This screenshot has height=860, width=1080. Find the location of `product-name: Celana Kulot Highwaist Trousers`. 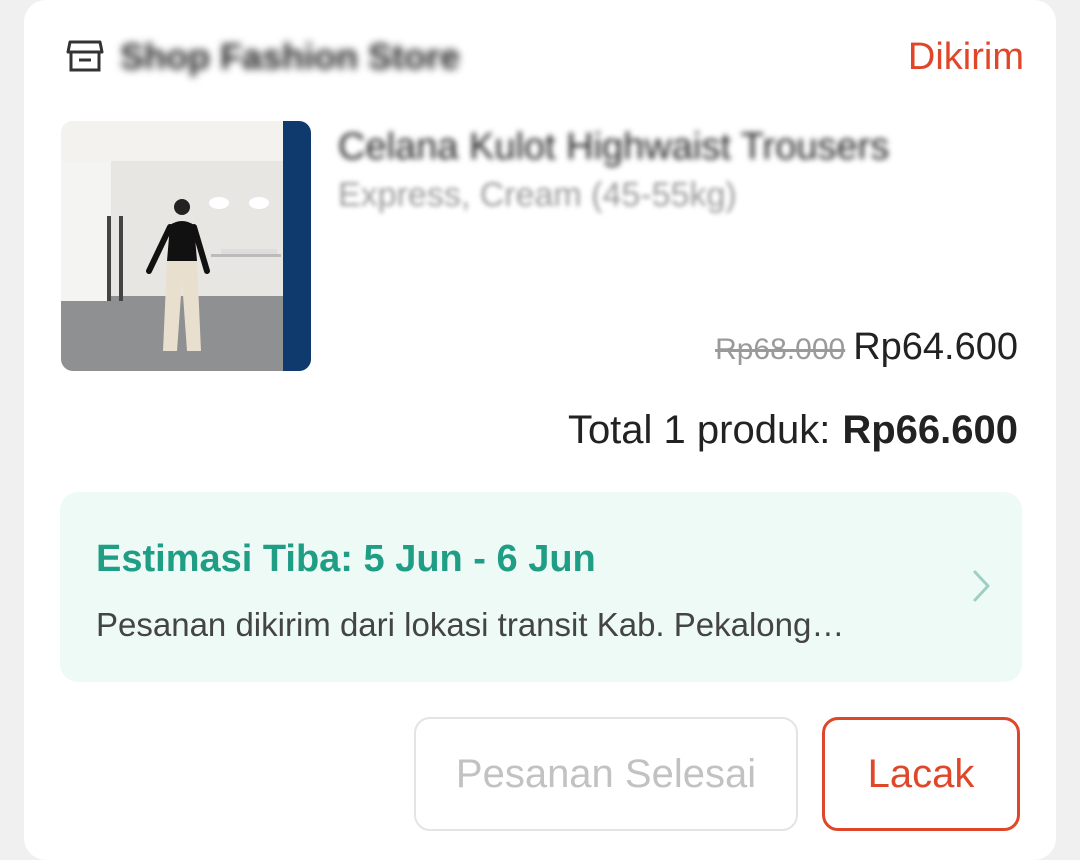

product-name: Celana Kulot Highwaist Trousers is located at coordinates (678, 149).